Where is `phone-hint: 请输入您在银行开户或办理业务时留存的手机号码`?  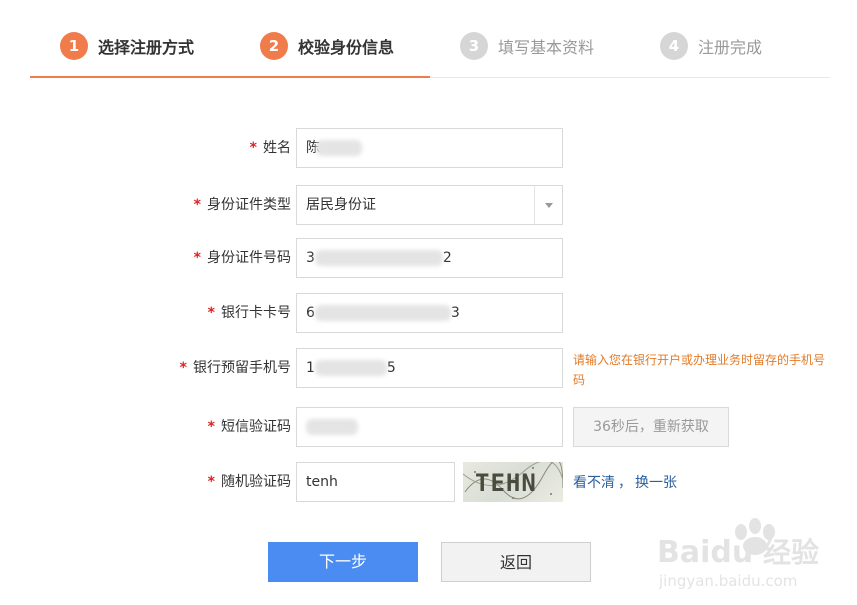 phone-hint: 请输入您在银行开户或办理业务时留存的手机号码 is located at coordinates (699, 370).